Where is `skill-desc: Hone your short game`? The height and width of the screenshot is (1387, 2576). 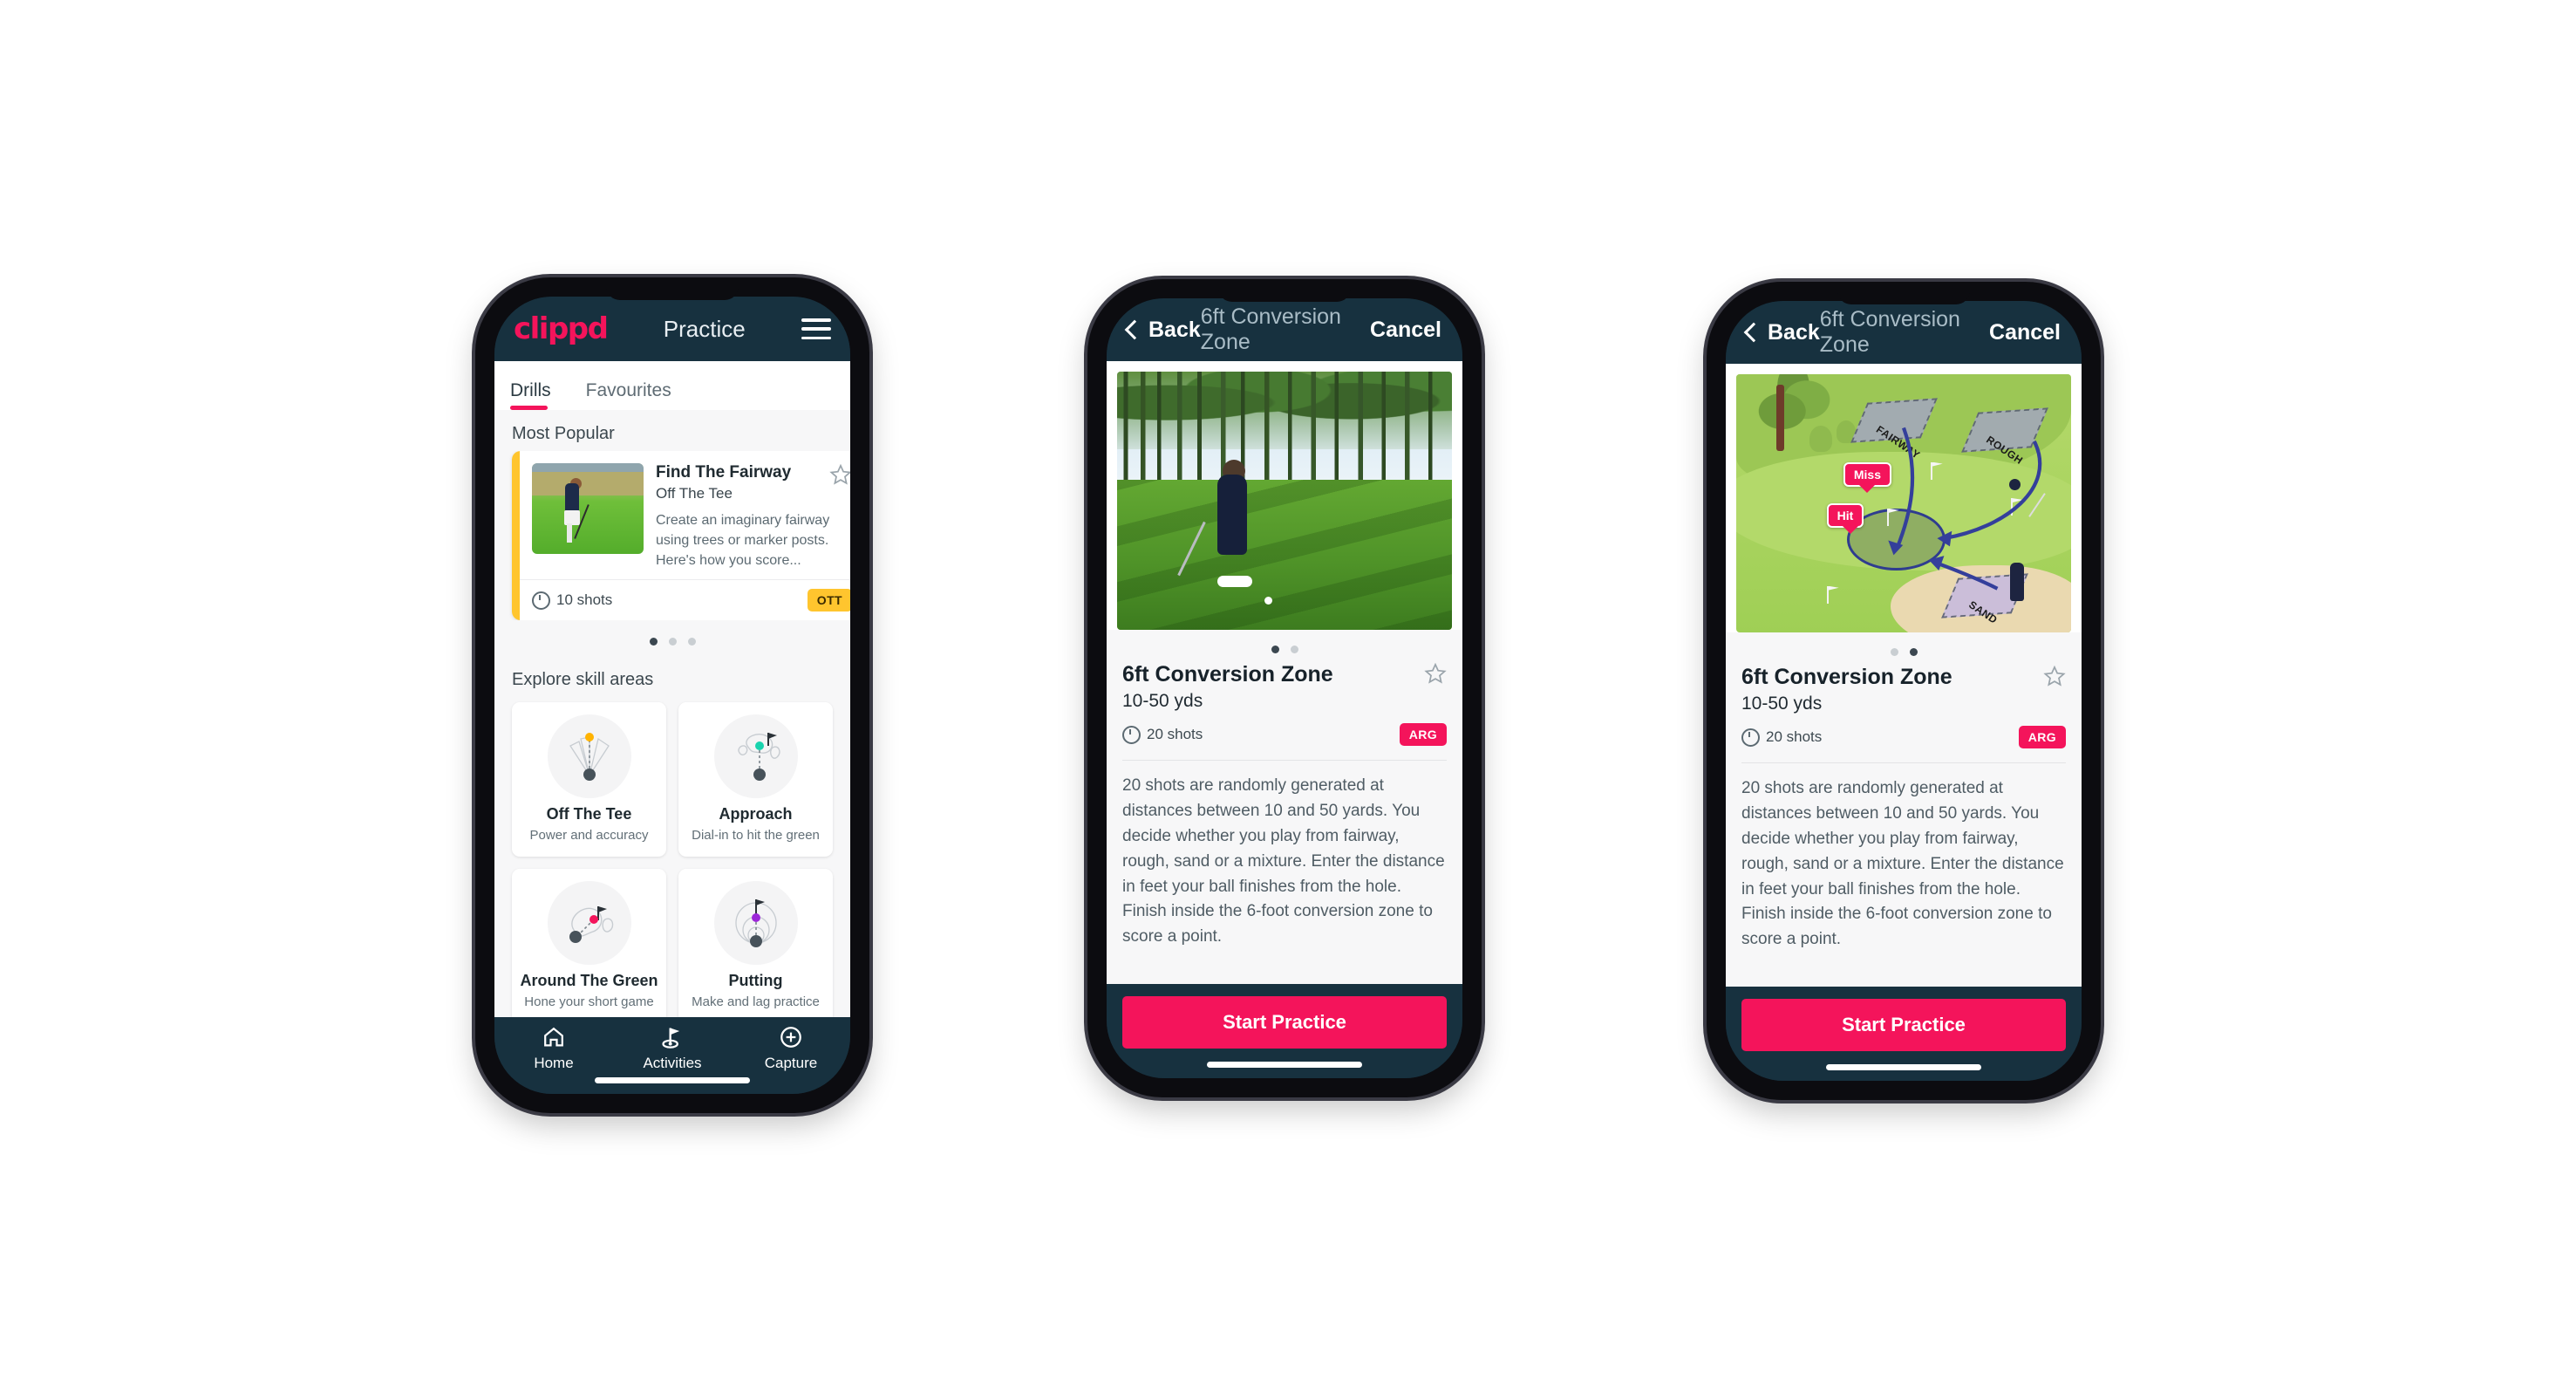
skill-desc: Hone your short game is located at coordinates (589, 1002).